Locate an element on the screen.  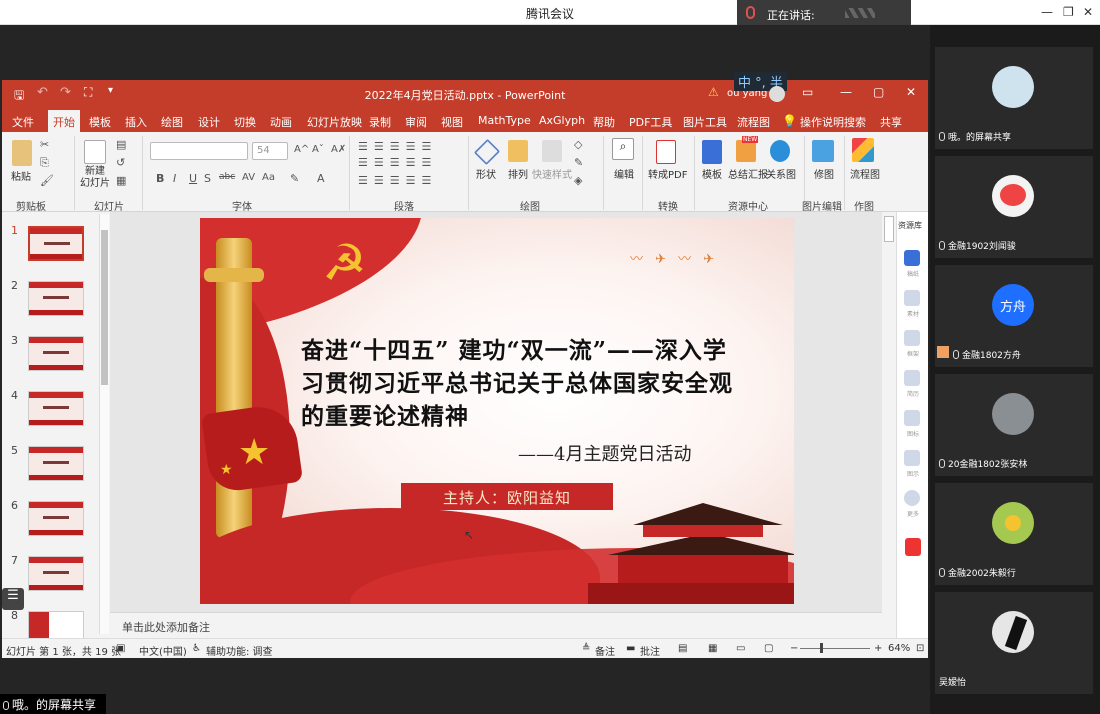
edit-button: 编辑 is located at coordinates (624, 173).